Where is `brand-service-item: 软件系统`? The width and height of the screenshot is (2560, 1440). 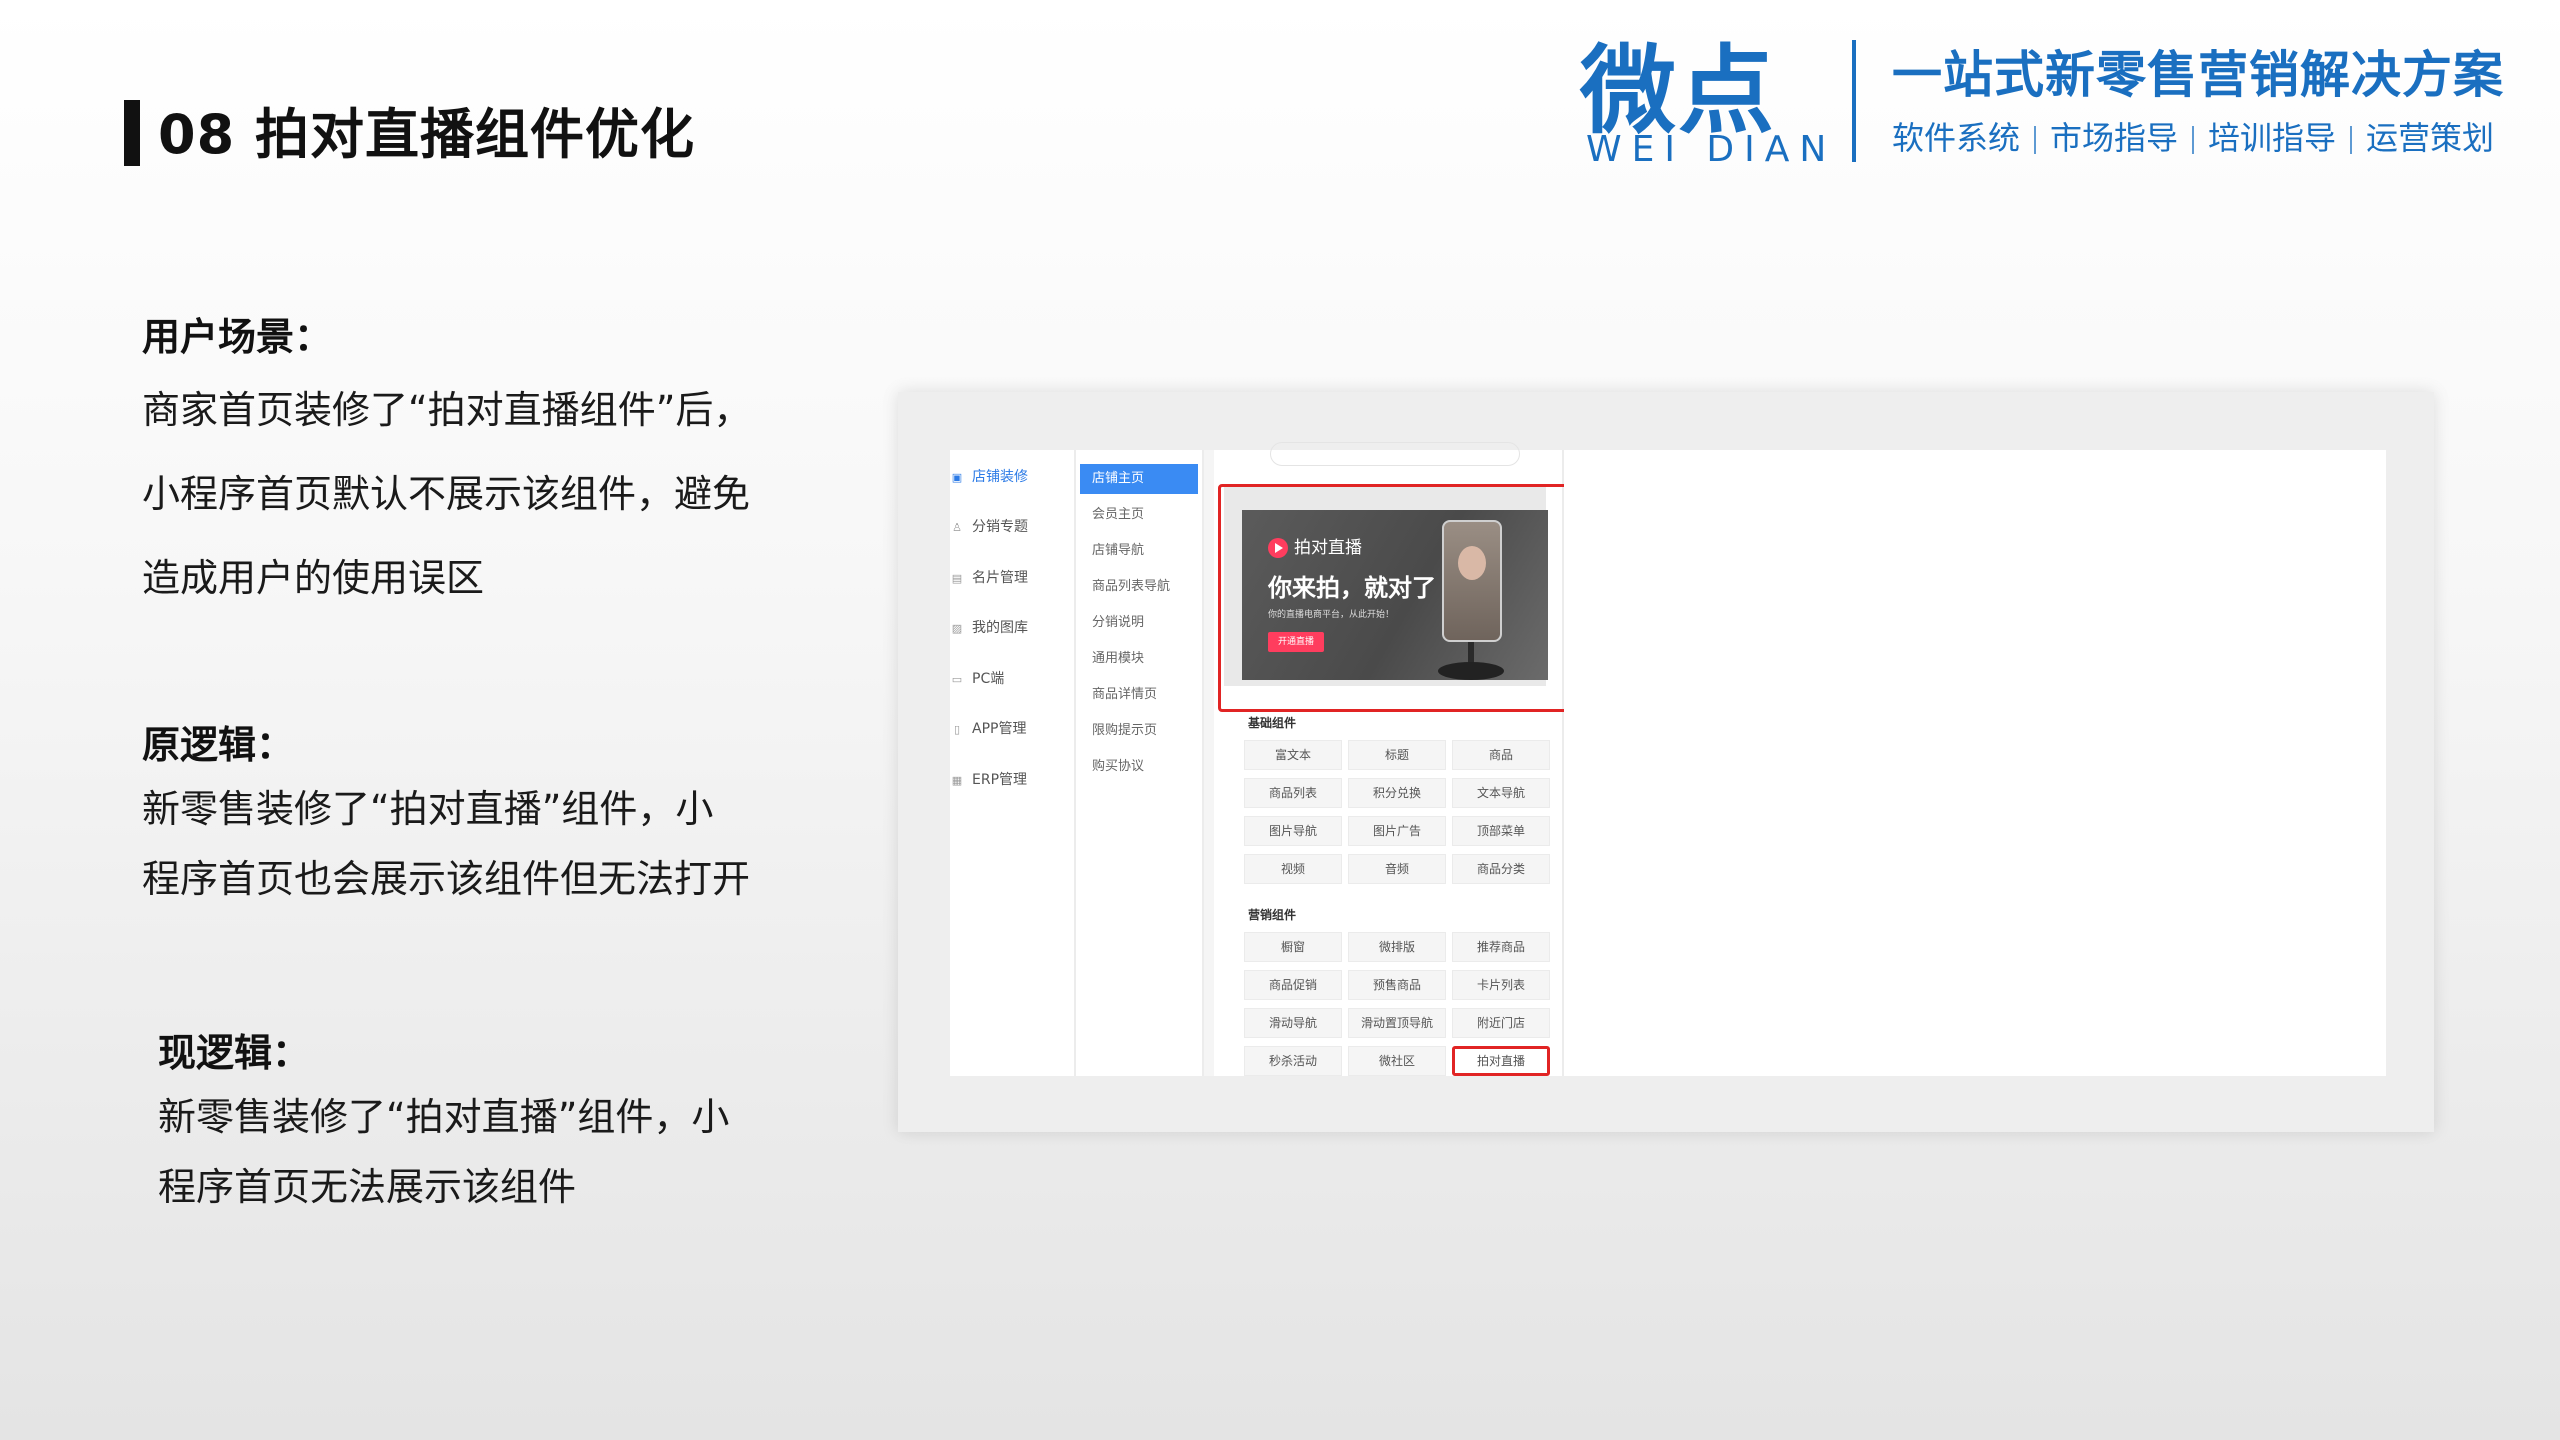 brand-service-item: 软件系统 is located at coordinates (1956, 138).